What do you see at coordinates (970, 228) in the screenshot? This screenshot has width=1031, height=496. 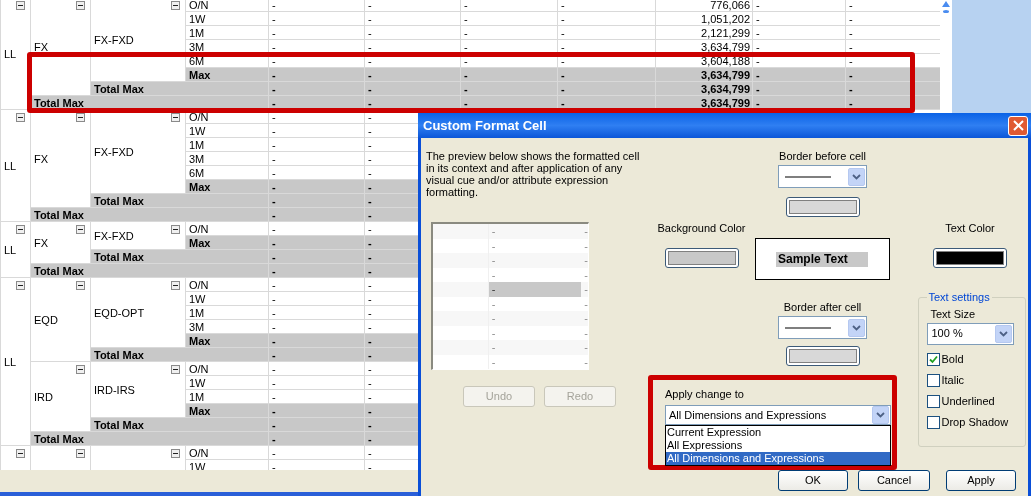 I see `field-label: Text Color` at bounding box center [970, 228].